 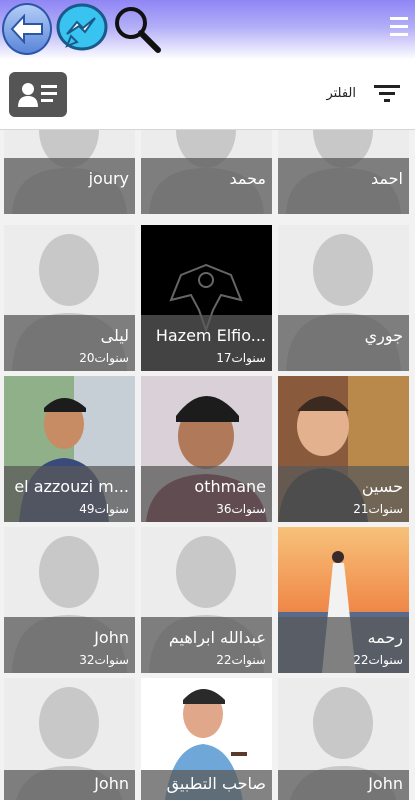 I want to click on contact-card-button, so click(x=38, y=94).